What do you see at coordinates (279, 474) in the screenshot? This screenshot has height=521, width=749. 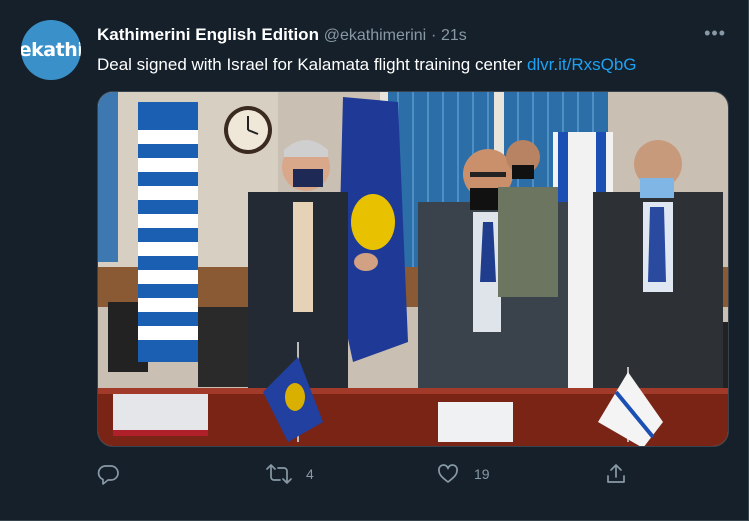 I see `retweet-icon` at bounding box center [279, 474].